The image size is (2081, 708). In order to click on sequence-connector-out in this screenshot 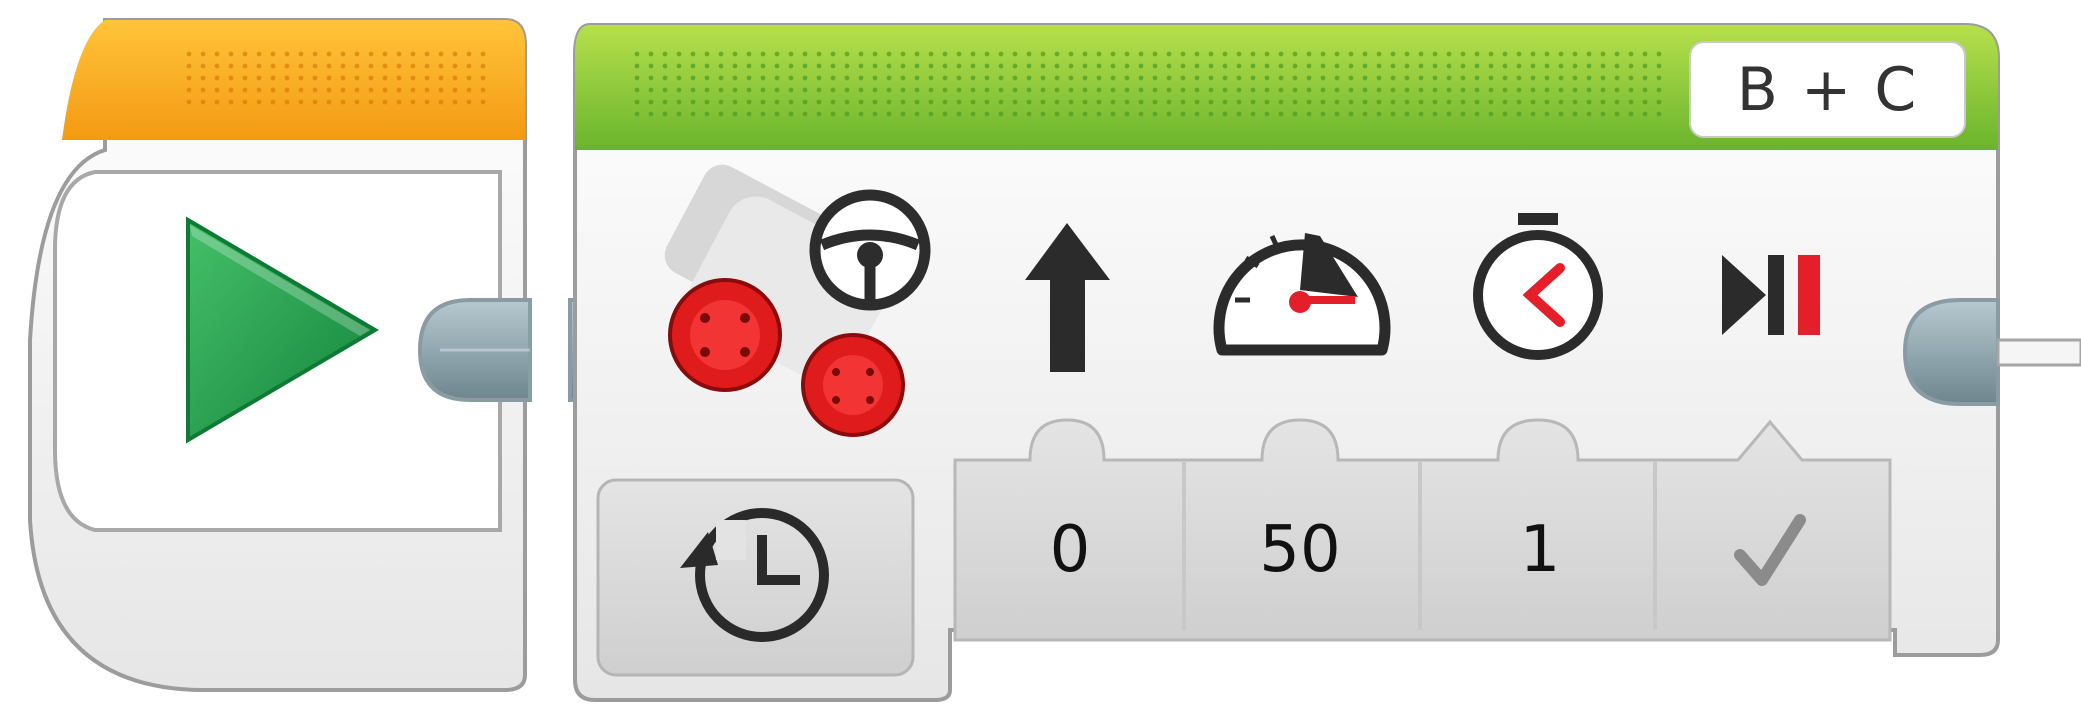, I will do `click(474, 350)`.